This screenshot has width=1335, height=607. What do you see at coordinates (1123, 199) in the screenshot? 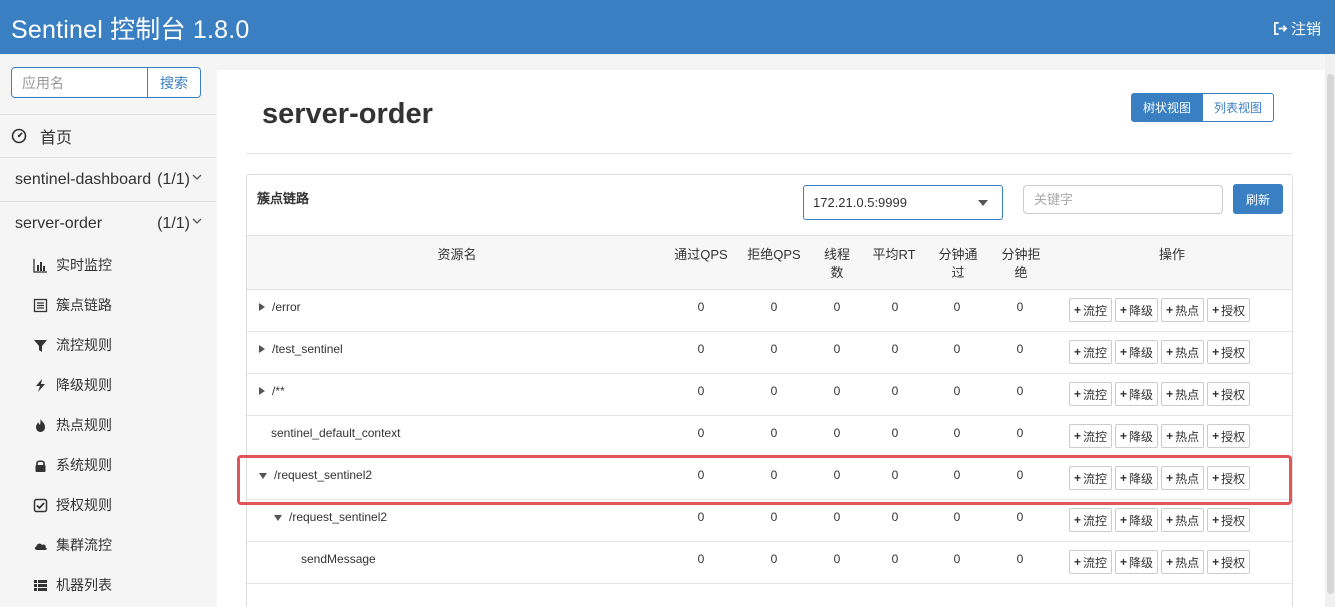
I see `keyword-input` at bounding box center [1123, 199].